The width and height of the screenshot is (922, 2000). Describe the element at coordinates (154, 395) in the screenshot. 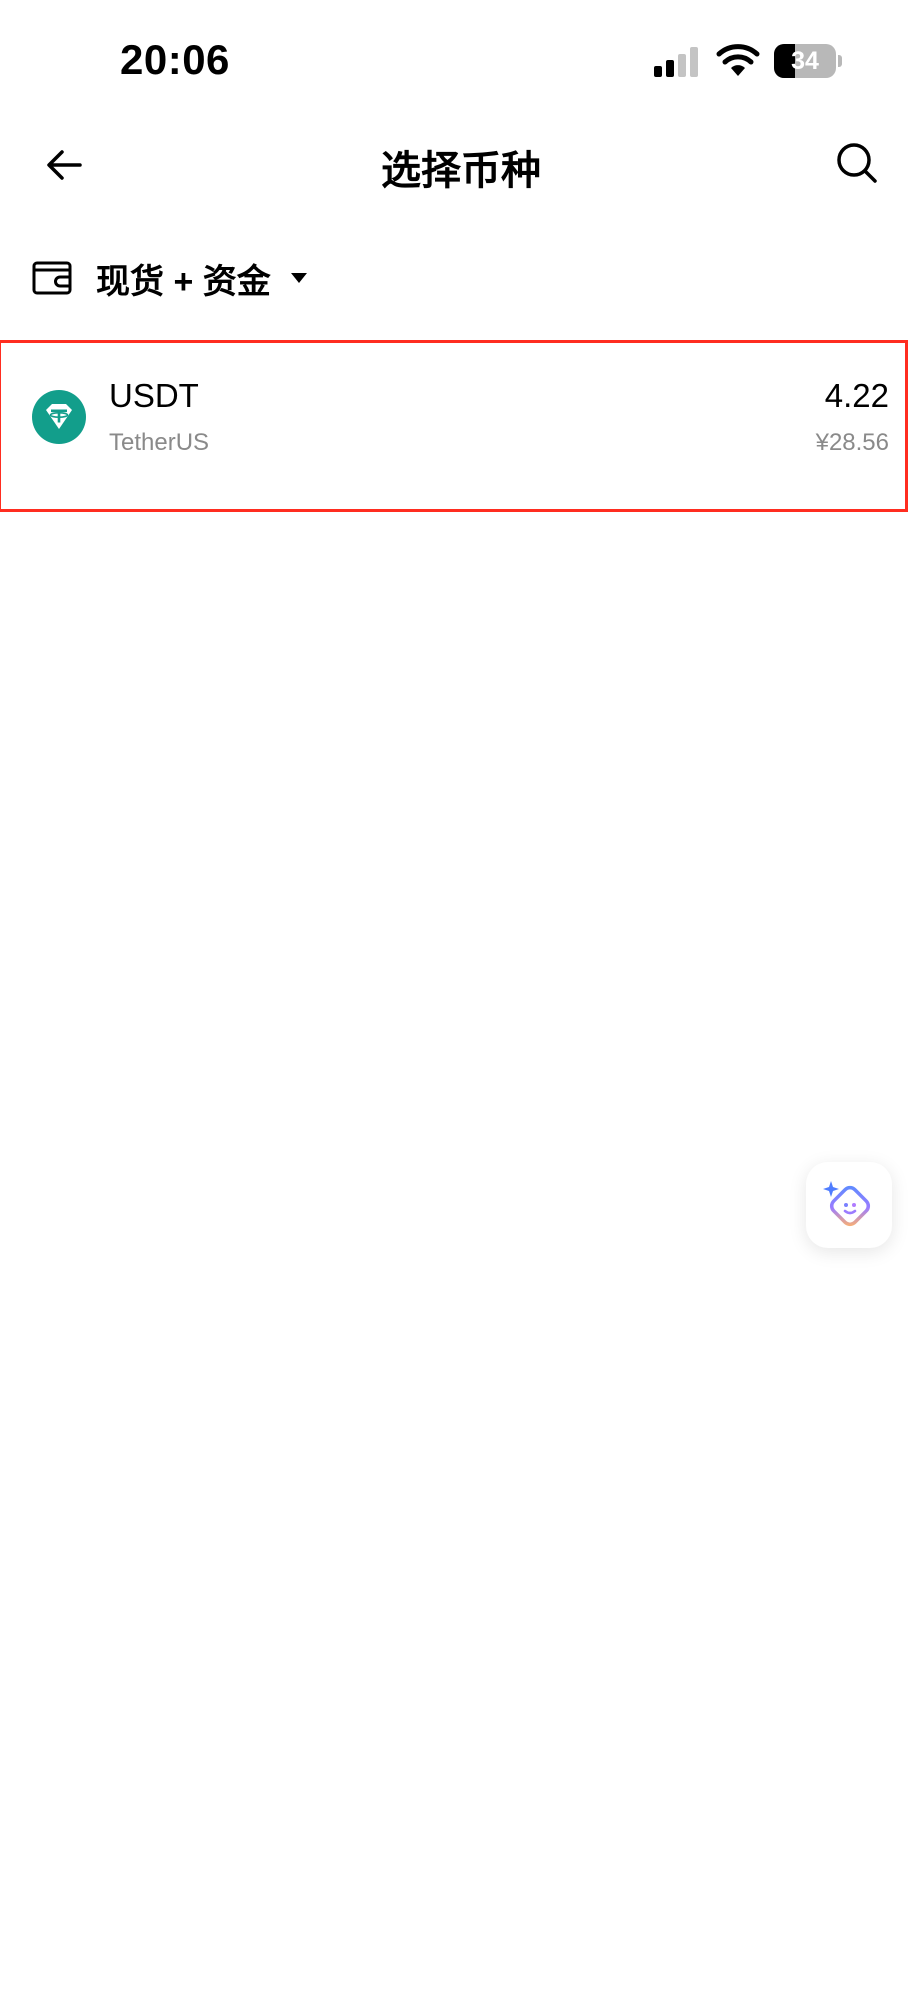

I see `coin-symbol: USDT` at that location.